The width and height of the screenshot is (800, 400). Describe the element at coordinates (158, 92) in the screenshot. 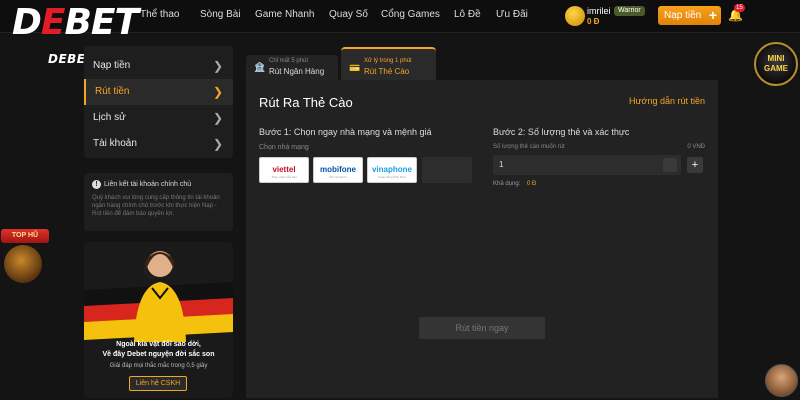

I see `sidebar-item-withdraw: Rút tiền ❯` at that location.